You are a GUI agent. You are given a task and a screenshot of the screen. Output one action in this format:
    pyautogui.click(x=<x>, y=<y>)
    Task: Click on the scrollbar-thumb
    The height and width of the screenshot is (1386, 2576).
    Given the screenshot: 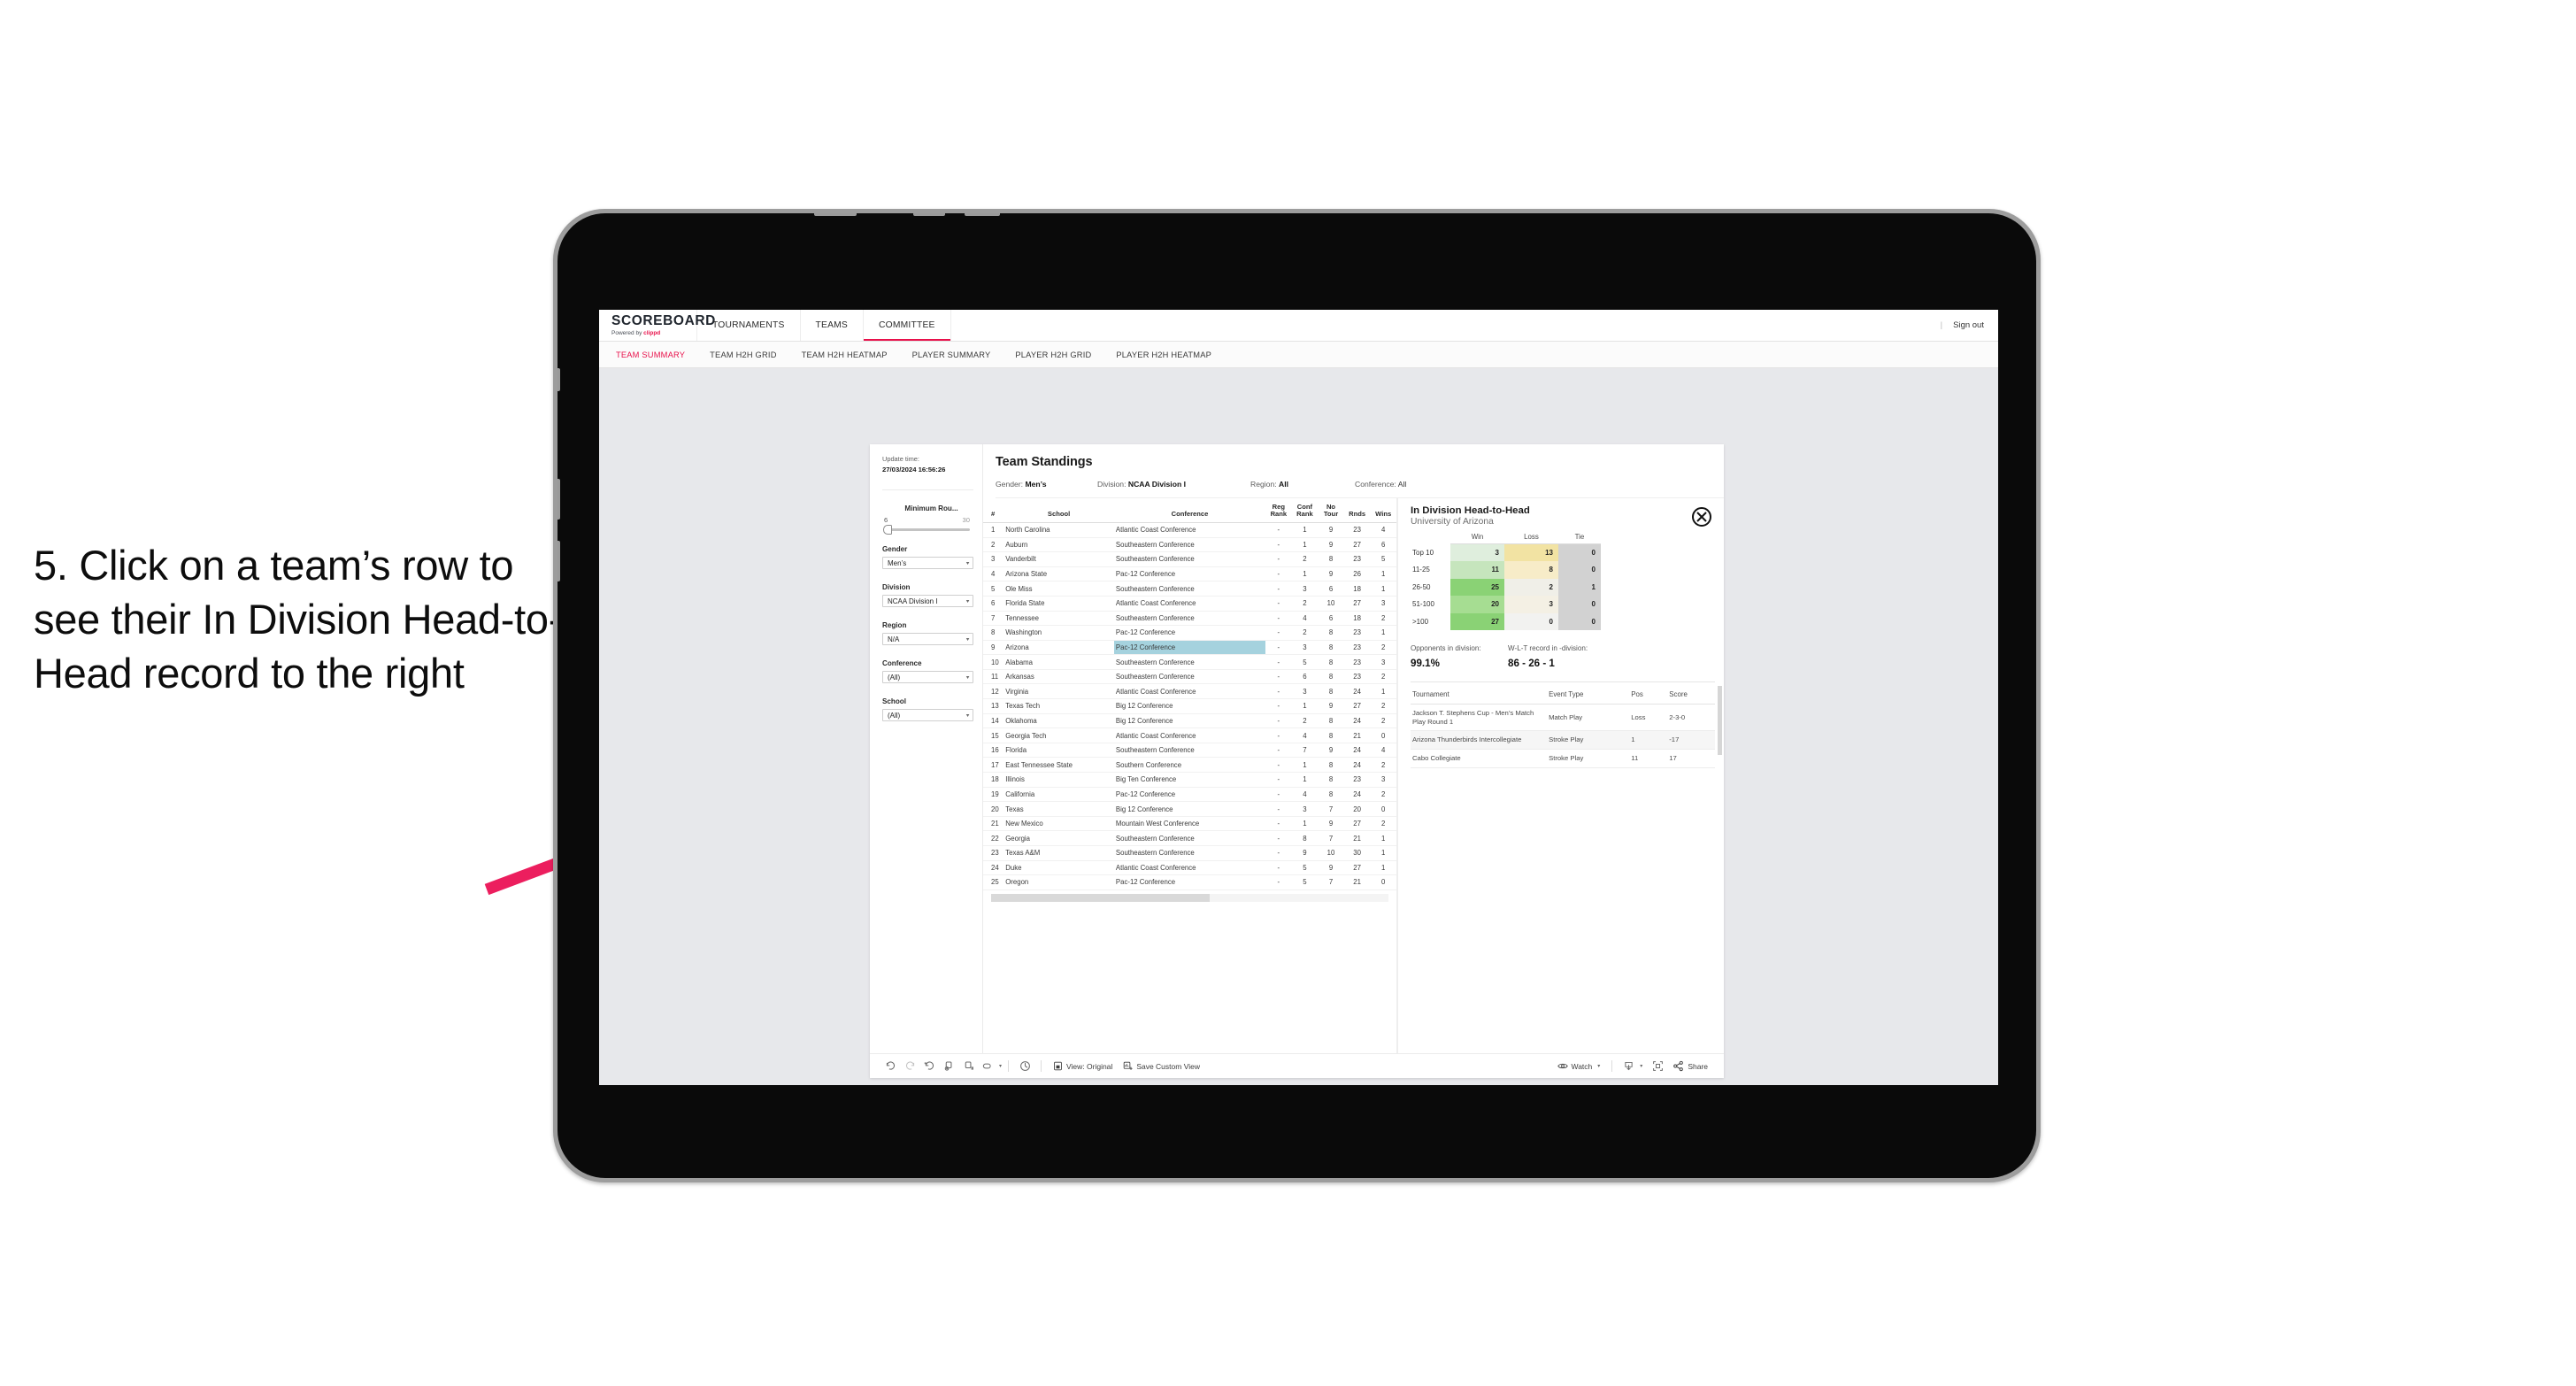 What is the action you would take?
    pyautogui.click(x=1100, y=897)
    